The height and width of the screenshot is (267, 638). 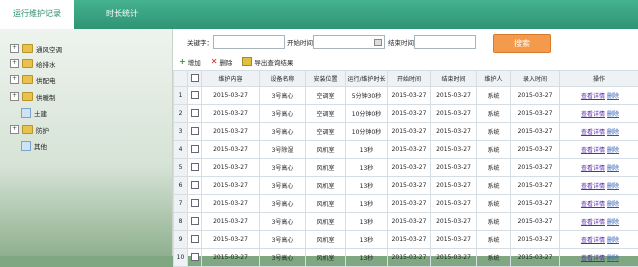 I want to click on tree-item-hvac: + 通风空调, so click(x=36, y=48).